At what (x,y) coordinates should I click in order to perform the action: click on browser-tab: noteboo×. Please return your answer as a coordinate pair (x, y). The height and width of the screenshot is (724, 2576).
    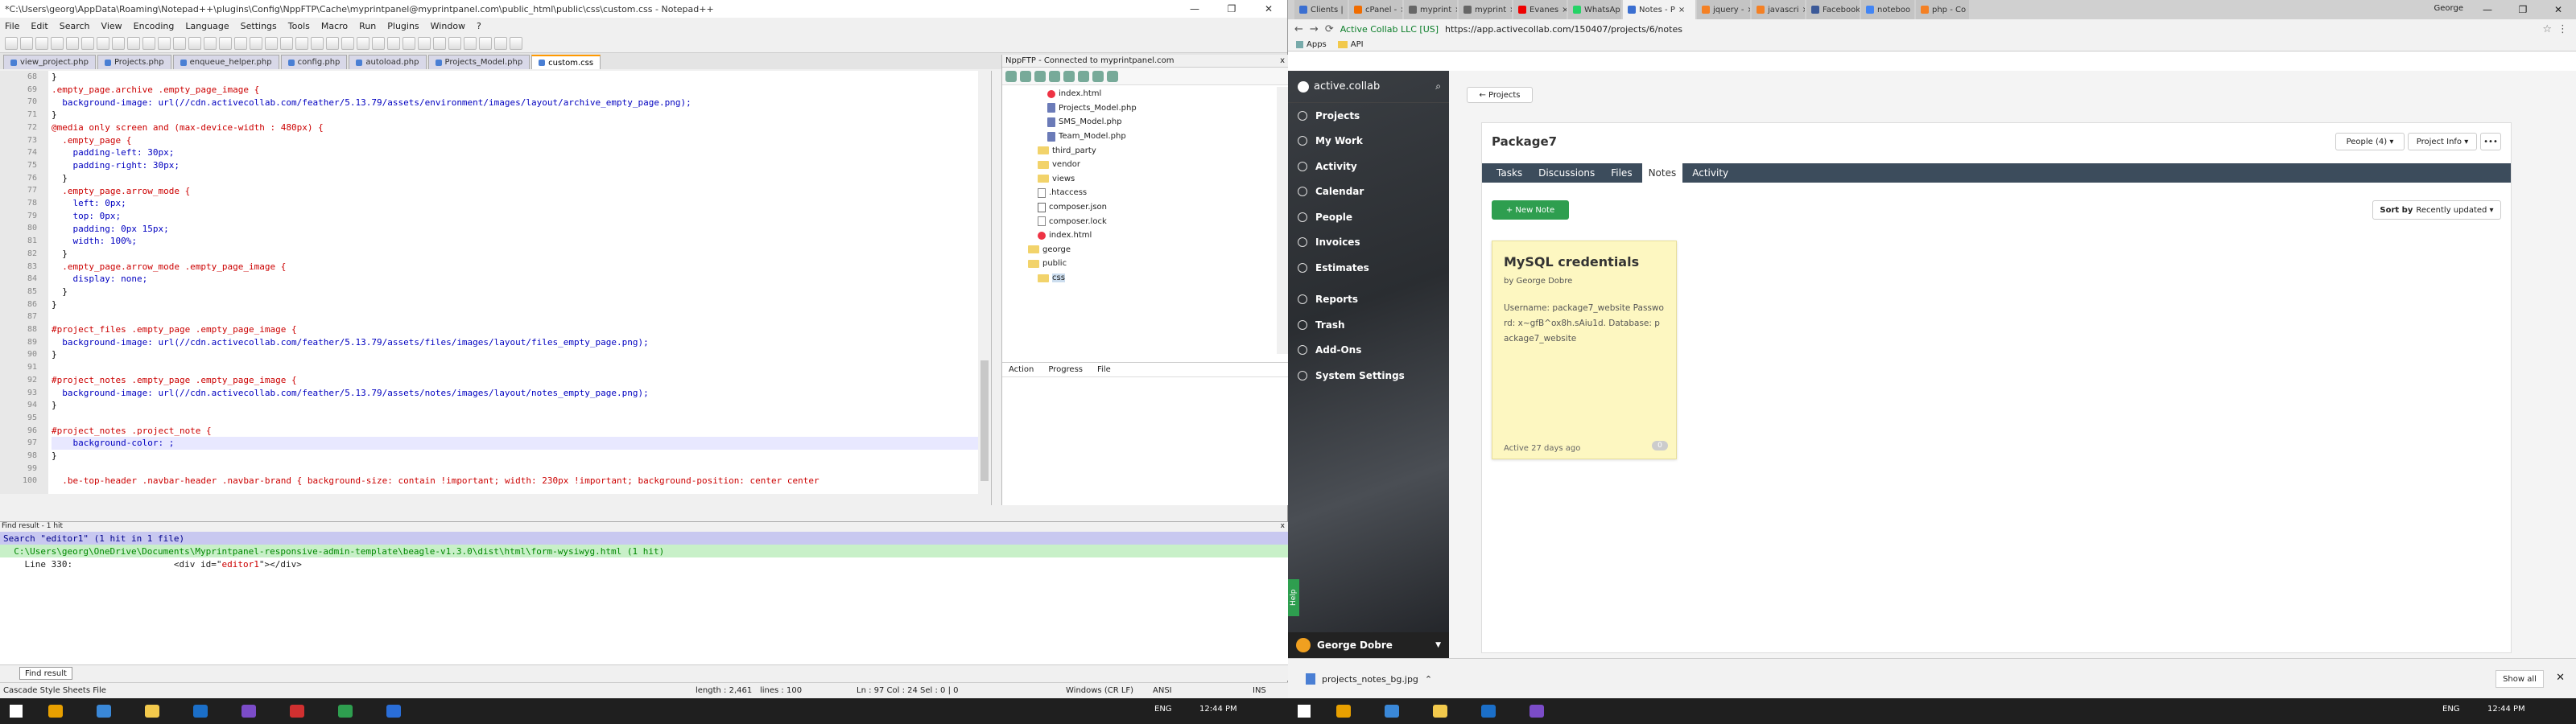
    Looking at the image, I should click on (1887, 9).